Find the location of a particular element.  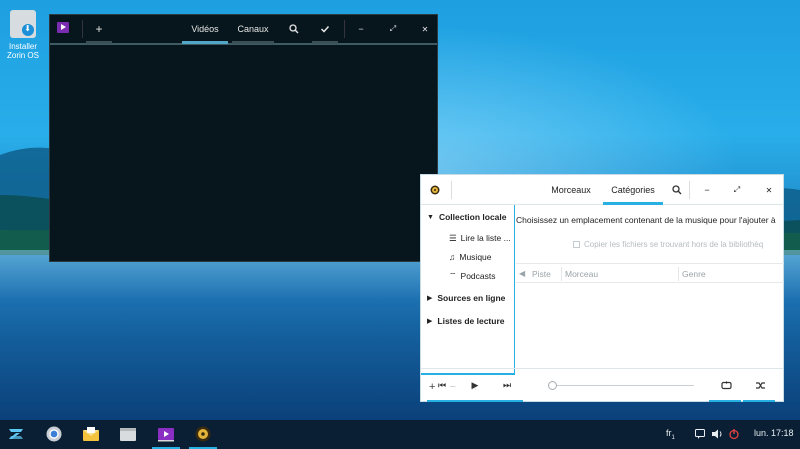

desktop-install-icon: ⬇ Installer Zorin OS is located at coordinates (23, 35).